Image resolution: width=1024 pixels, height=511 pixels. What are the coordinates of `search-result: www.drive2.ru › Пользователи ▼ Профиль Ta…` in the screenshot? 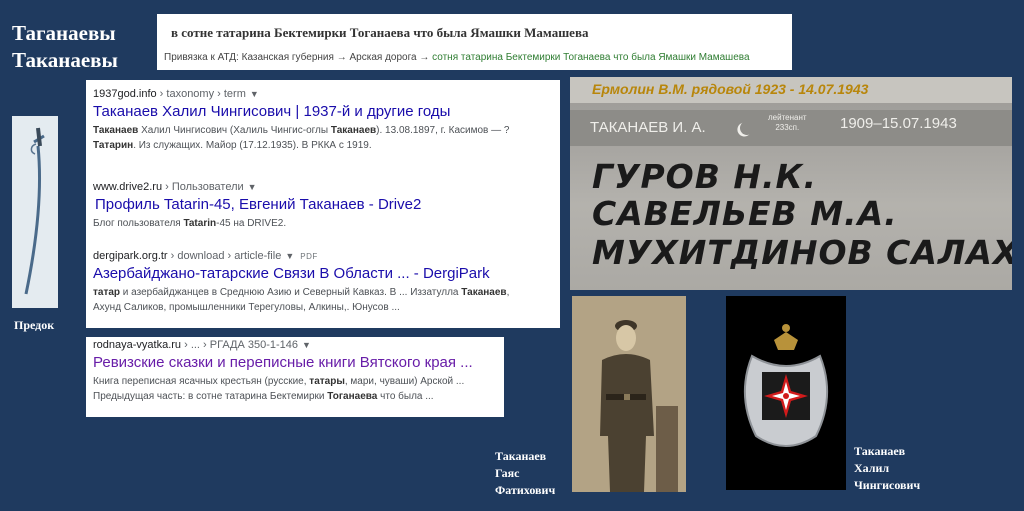 It's located at (257, 206).